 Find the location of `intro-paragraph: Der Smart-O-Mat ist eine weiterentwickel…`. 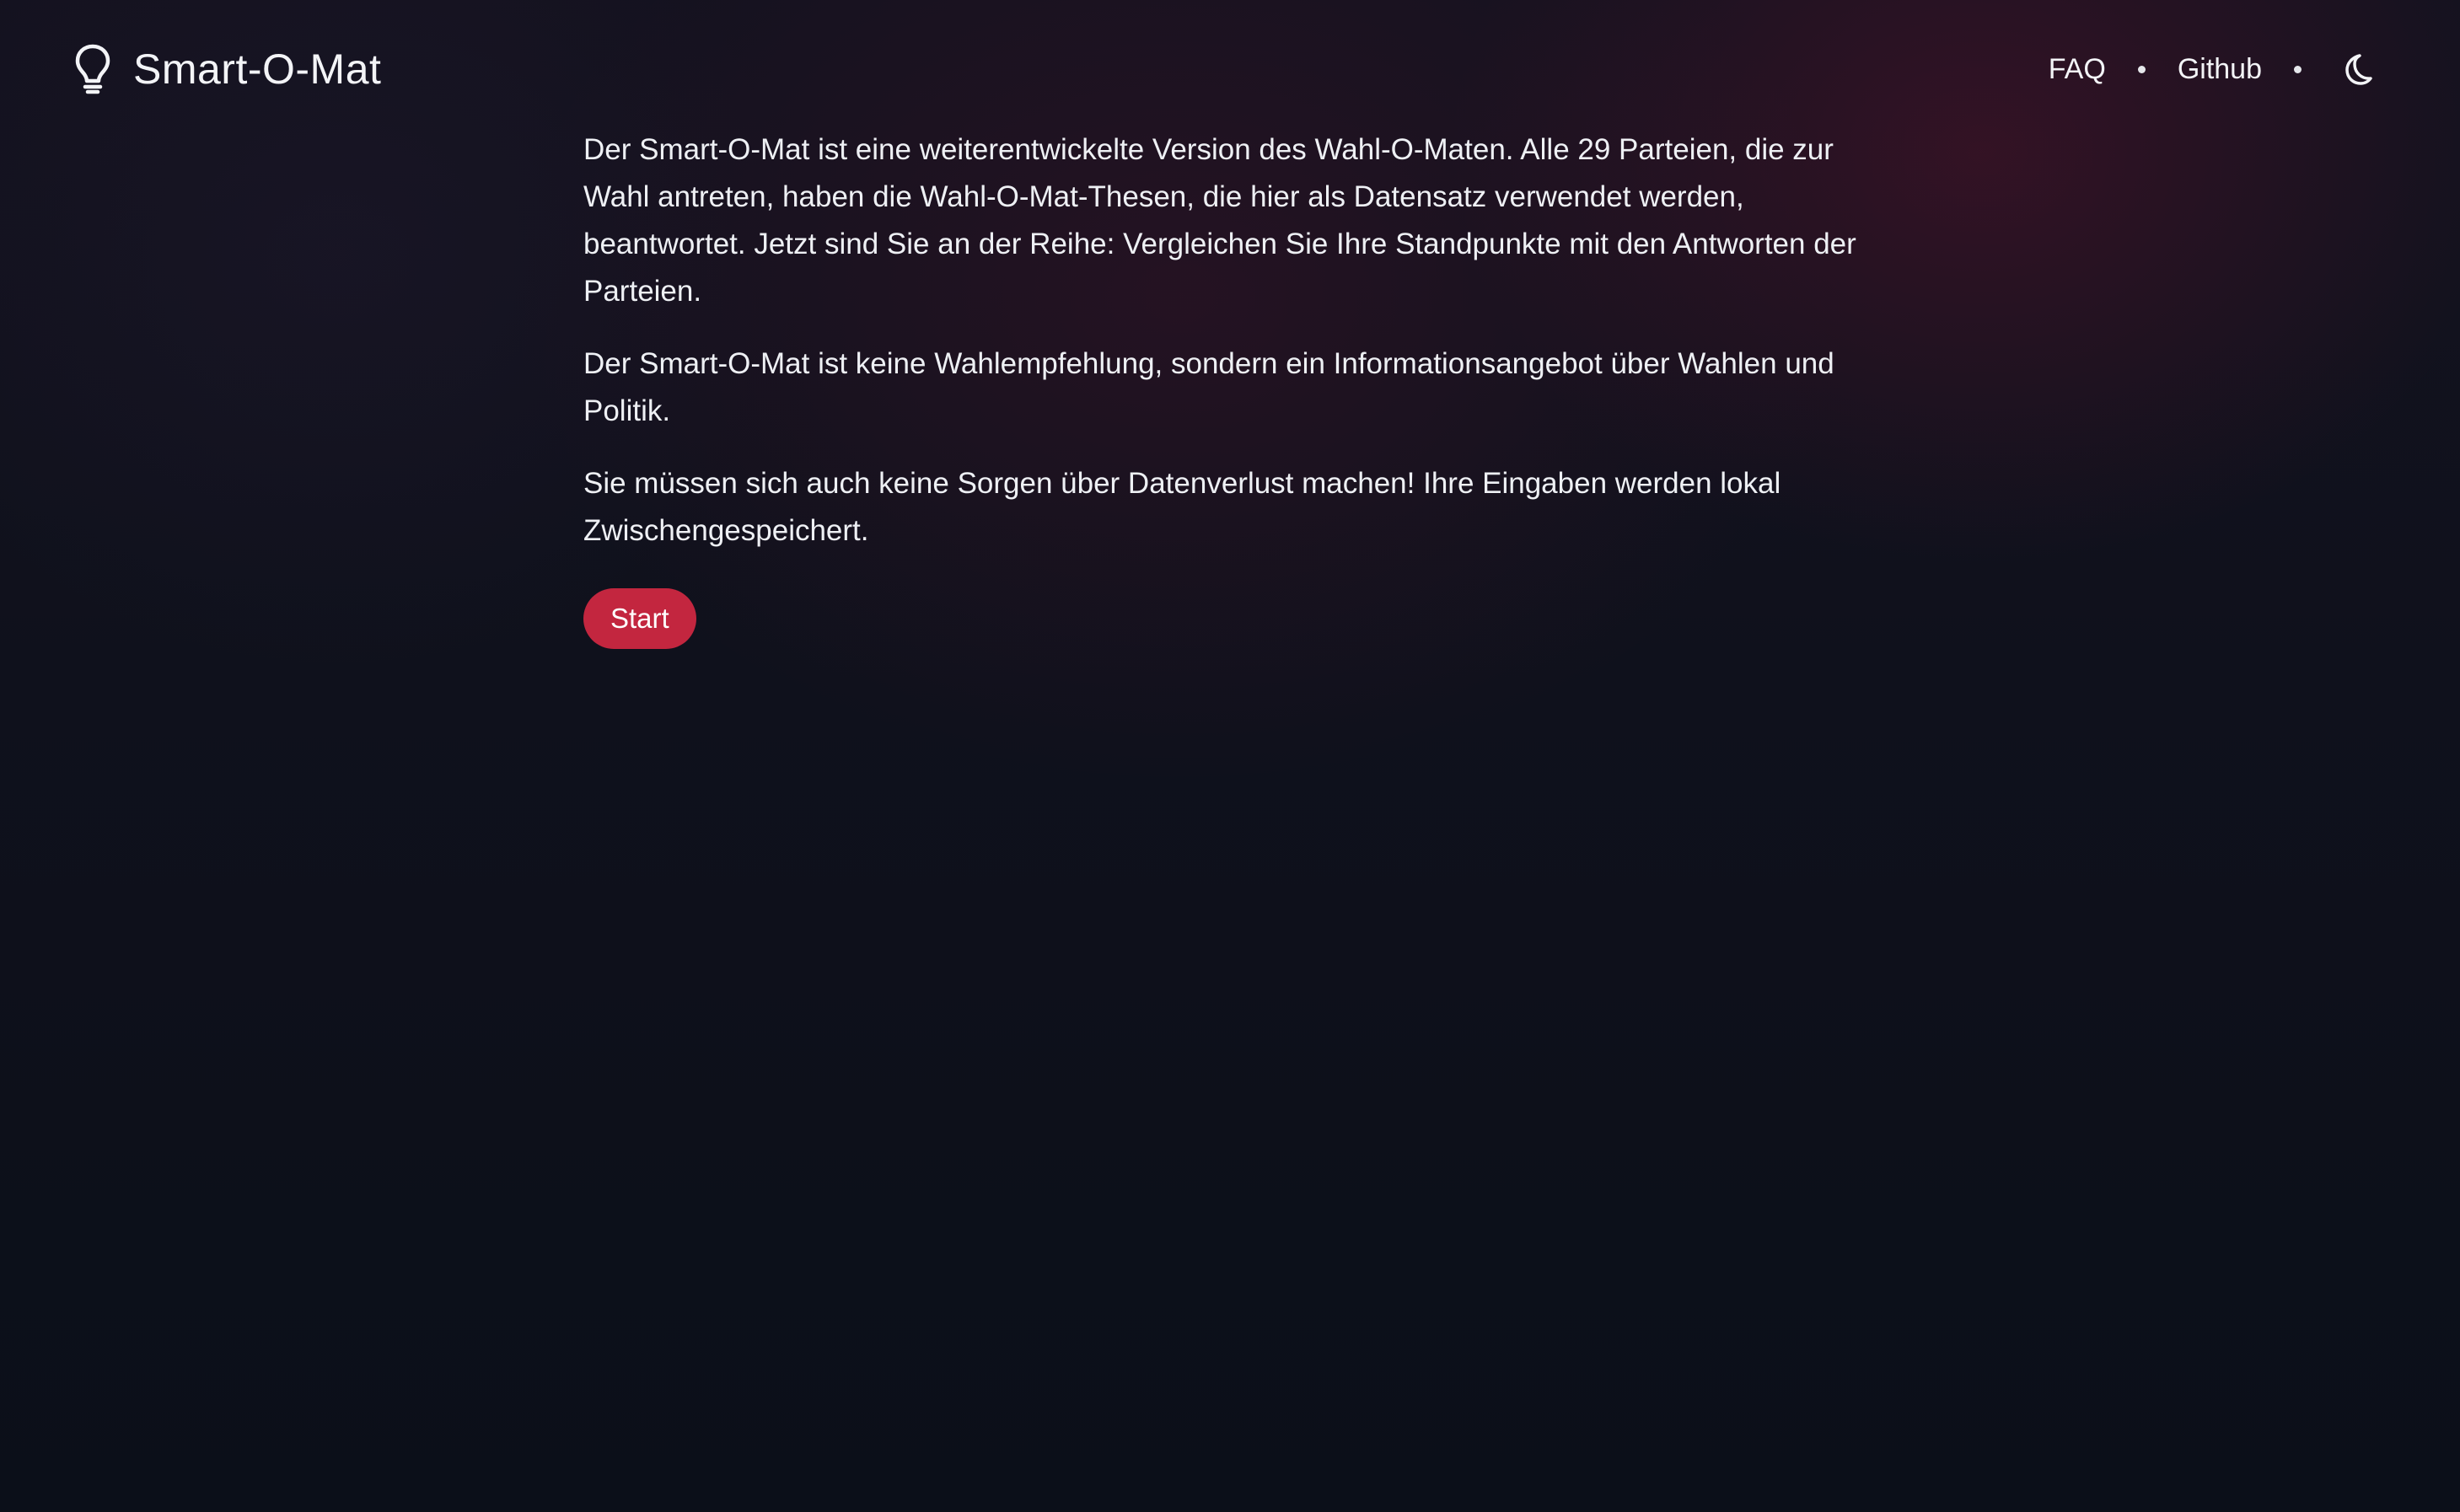

intro-paragraph: Der Smart-O-Mat ist eine weiterentwickel… is located at coordinates (1219, 220).